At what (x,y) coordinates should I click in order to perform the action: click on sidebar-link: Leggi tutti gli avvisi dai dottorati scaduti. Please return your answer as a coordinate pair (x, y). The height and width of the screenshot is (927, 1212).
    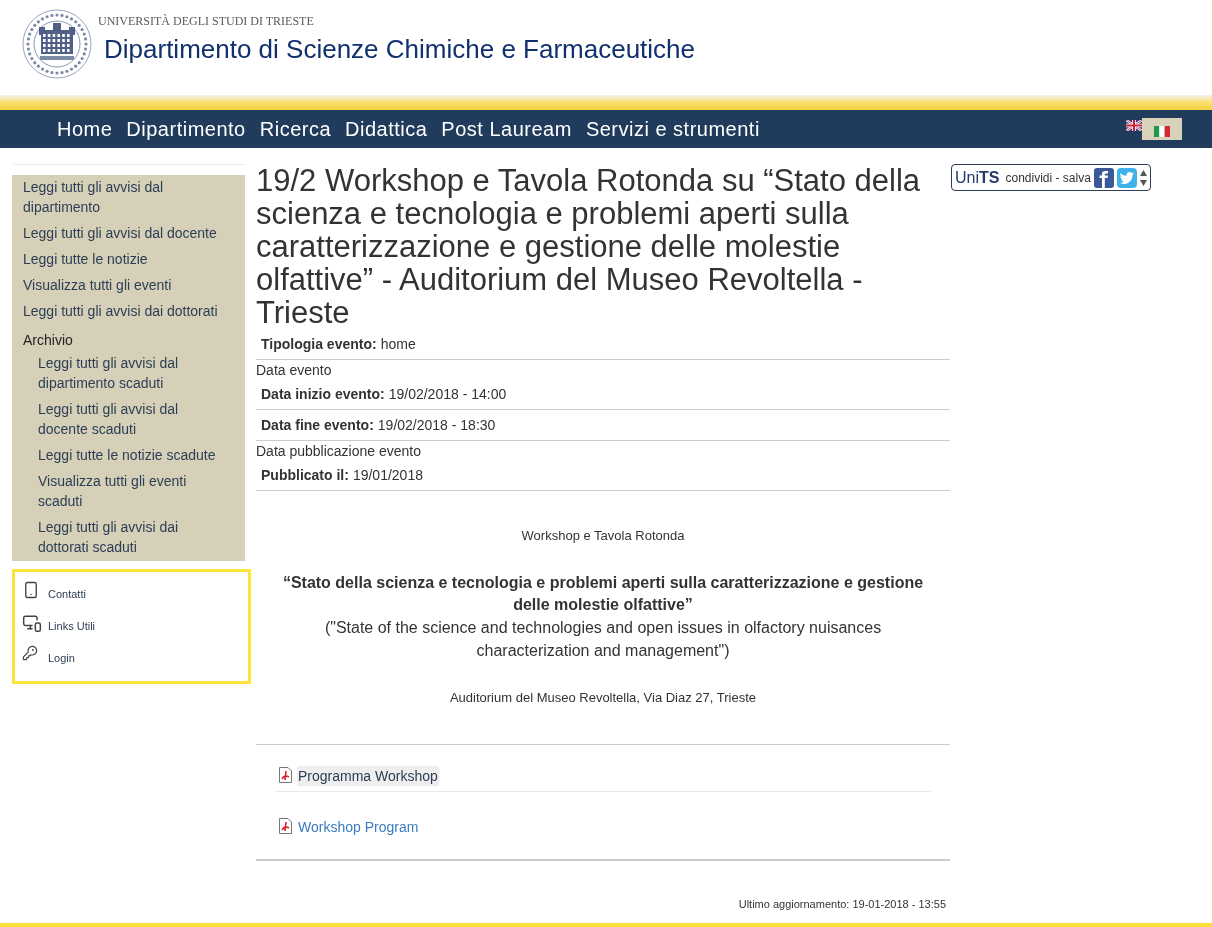
    Looking at the image, I should click on (129, 537).